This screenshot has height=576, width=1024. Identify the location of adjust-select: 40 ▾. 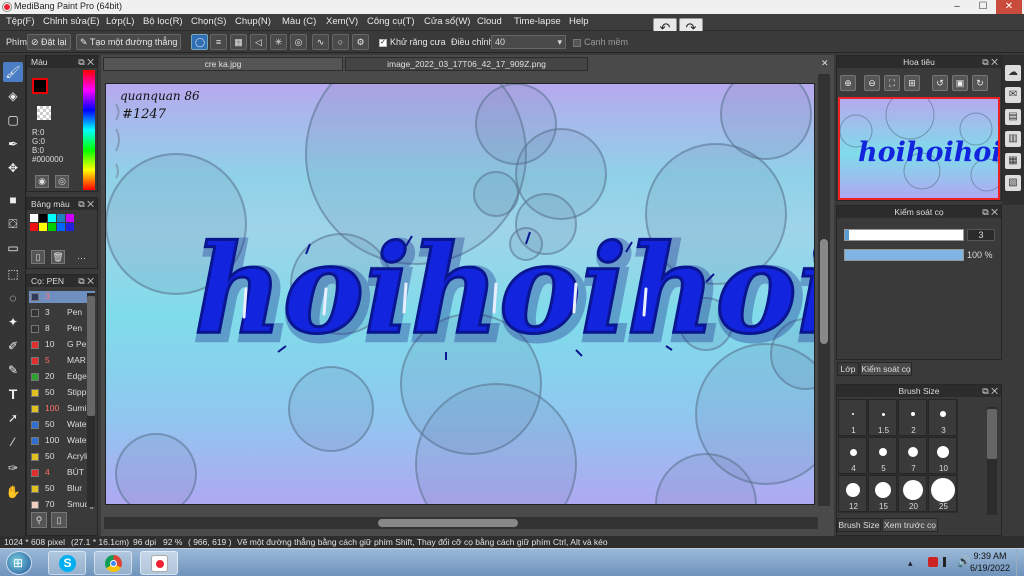
(528, 42).